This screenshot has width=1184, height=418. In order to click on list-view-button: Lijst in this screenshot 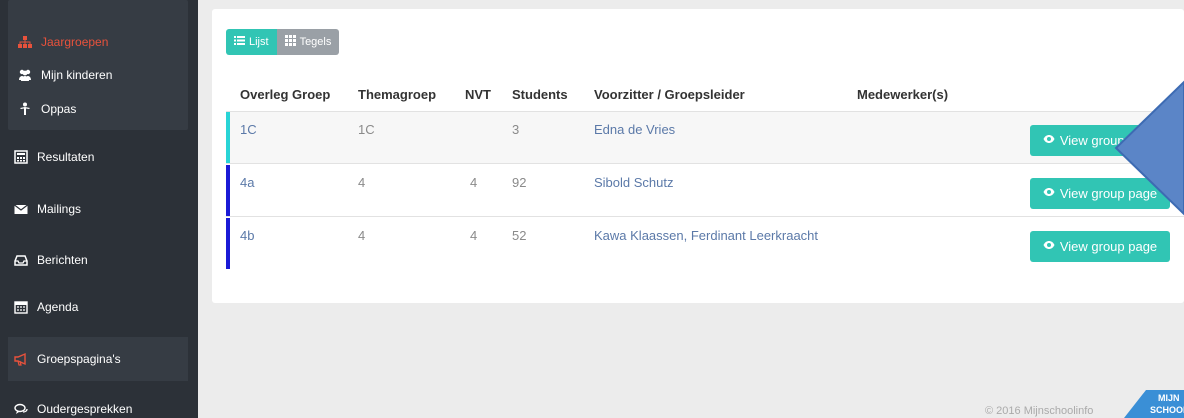, I will do `click(251, 42)`.